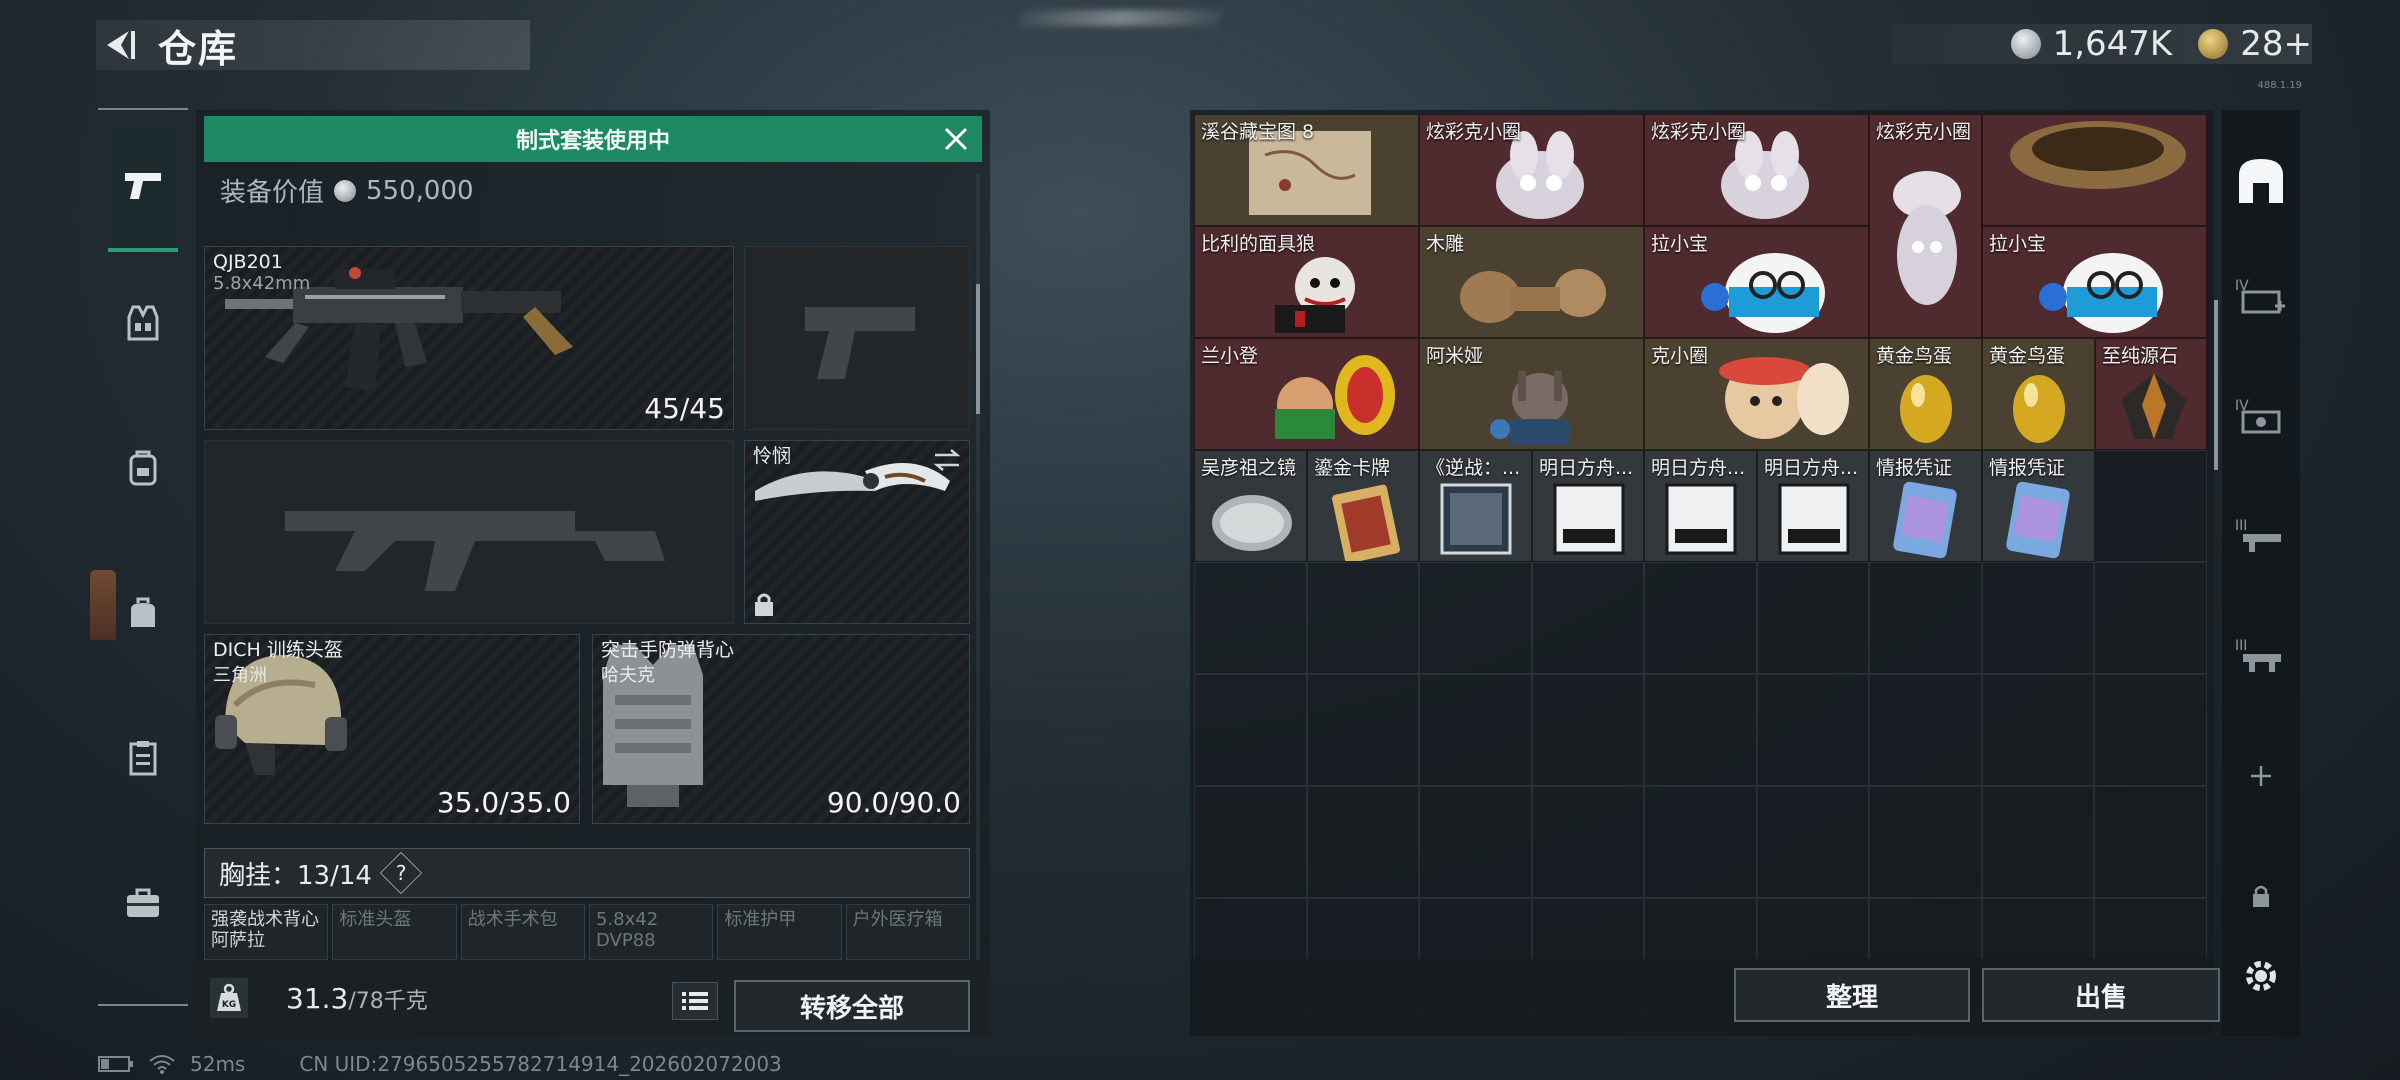 This screenshot has width=2400, height=1080. What do you see at coordinates (2261, 296) in the screenshot?
I see `tab-case-iv-a: IV` at bounding box center [2261, 296].